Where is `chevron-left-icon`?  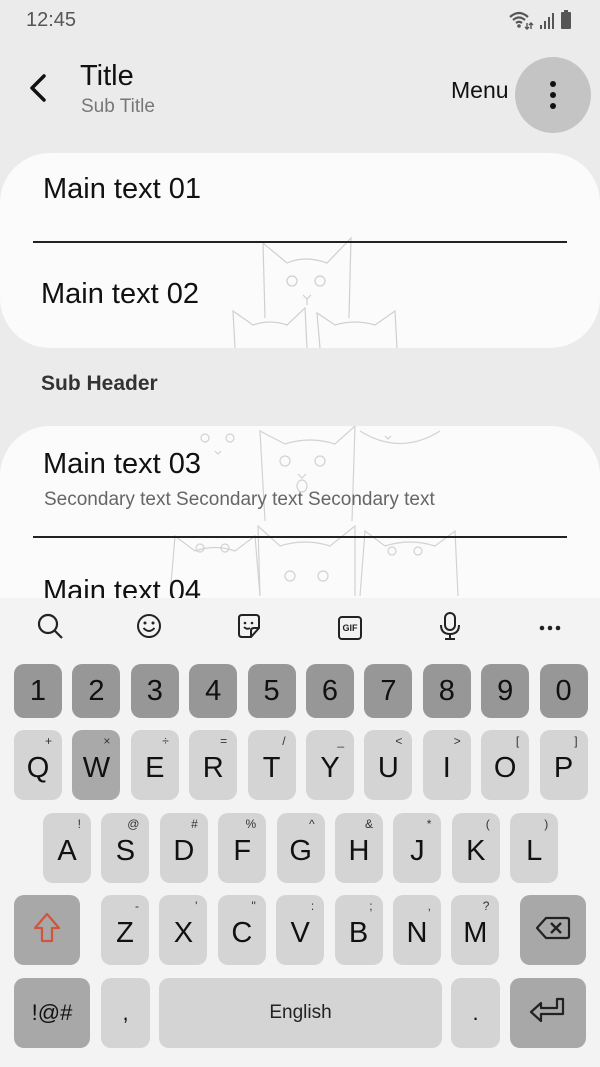
chevron-left-icon is located at coordinates (38, 90).